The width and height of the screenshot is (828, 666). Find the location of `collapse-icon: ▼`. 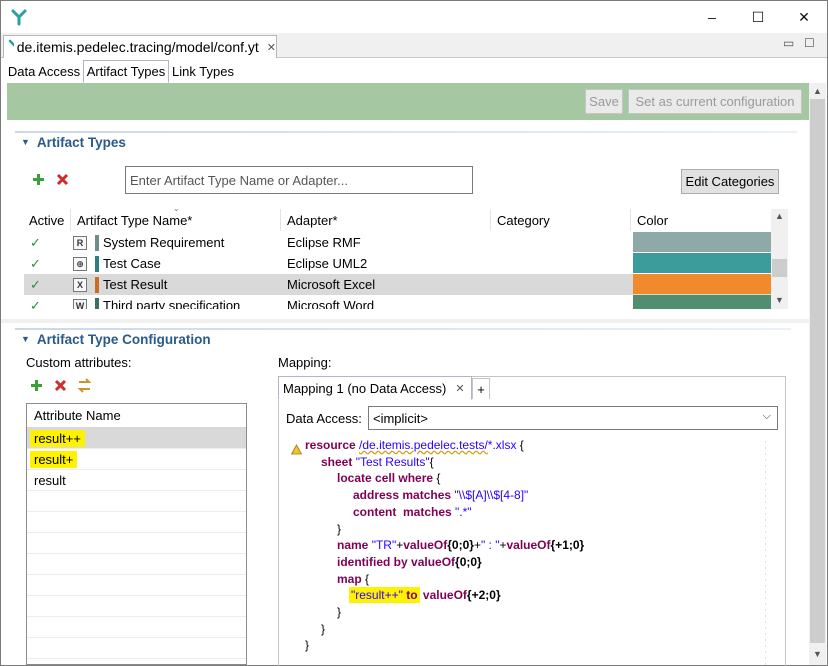

collapse-icon: ▼ is located at coordinates (25, 339).